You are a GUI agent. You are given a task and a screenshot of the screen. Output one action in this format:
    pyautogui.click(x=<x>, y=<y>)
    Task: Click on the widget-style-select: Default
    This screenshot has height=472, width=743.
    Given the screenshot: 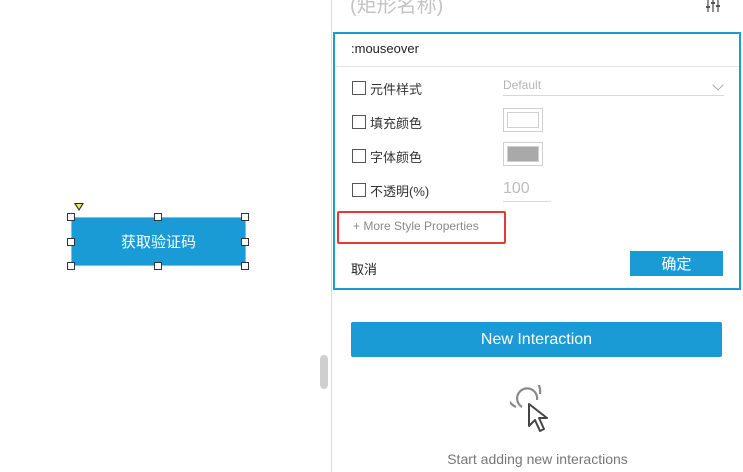 What is the action you would take?
    pyautogui.click(x=613, y=87)
    